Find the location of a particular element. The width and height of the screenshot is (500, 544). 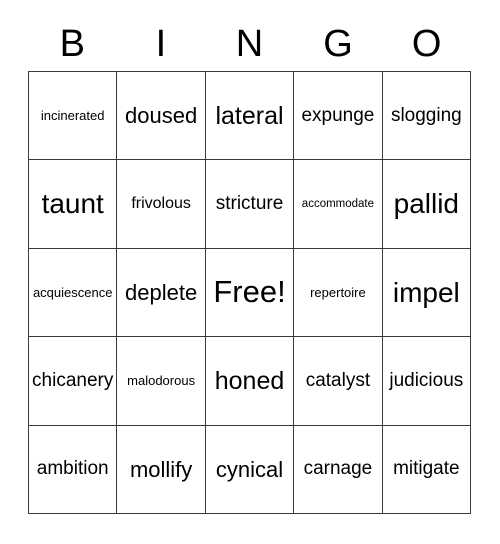

bingo-cell: judicious is located at coordinates (427, 381).